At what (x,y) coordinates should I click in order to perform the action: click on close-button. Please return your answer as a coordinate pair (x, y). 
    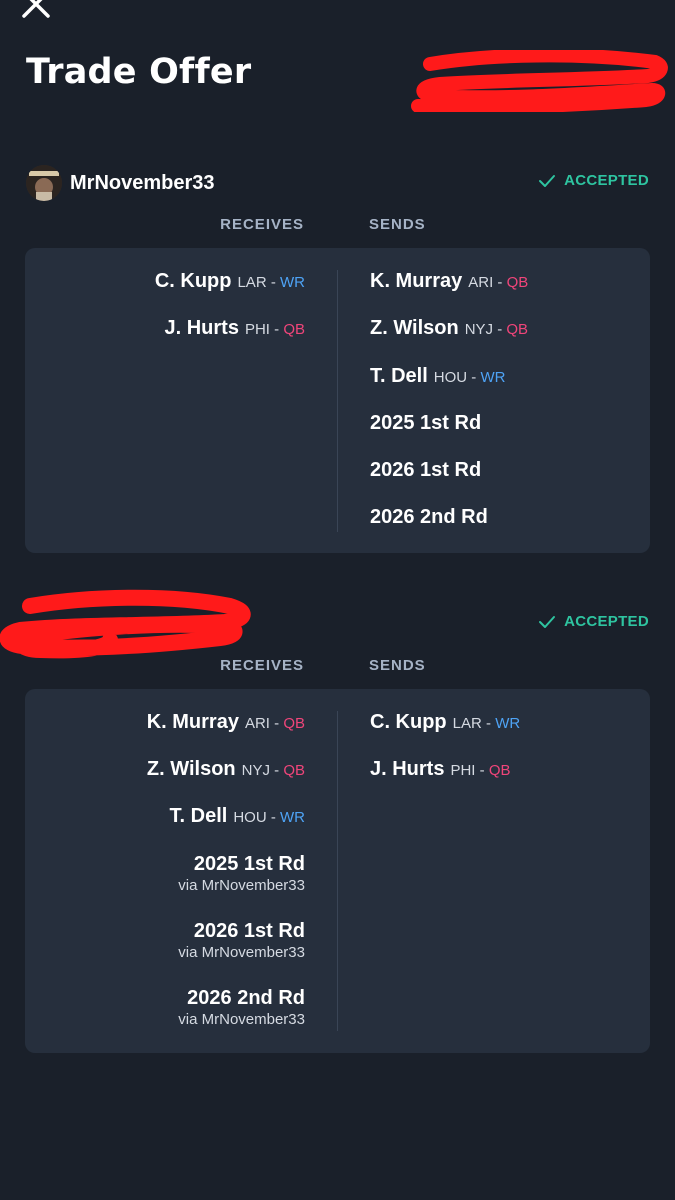
    Looking at the image, I should click on (36, 11).